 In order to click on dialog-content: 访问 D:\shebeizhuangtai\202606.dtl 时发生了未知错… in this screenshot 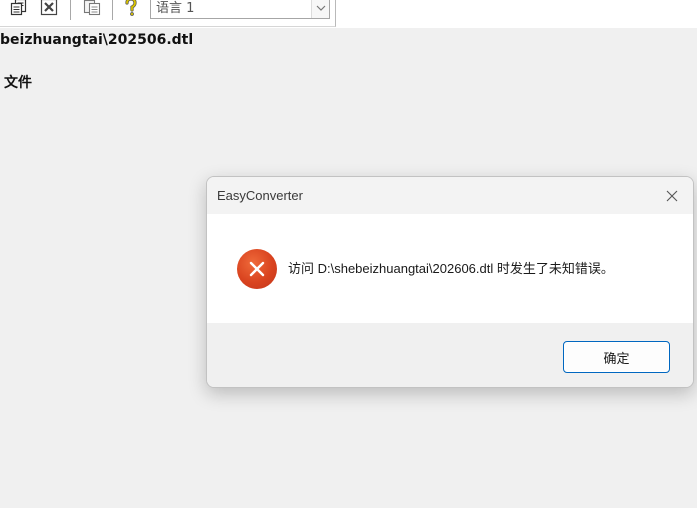, I will do `click(450, 268)`.